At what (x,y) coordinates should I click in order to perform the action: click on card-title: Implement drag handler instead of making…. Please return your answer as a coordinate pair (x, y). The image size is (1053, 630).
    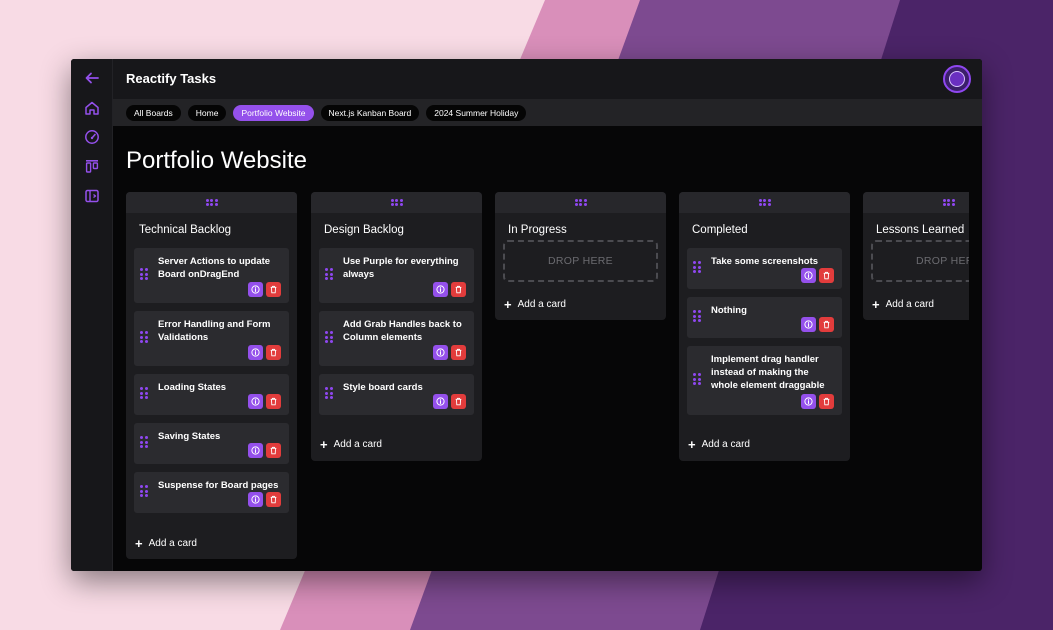
    Looking at the image, I should click on (768, 372).